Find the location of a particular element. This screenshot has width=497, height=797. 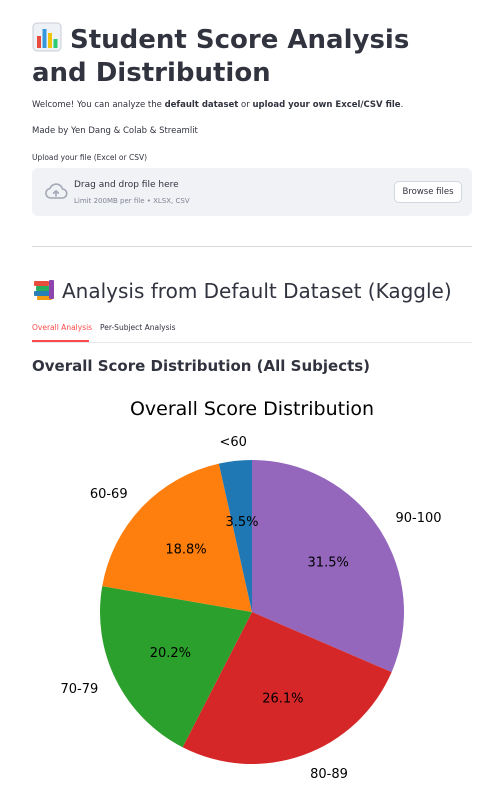

divider is located at coordinates (252, 246).